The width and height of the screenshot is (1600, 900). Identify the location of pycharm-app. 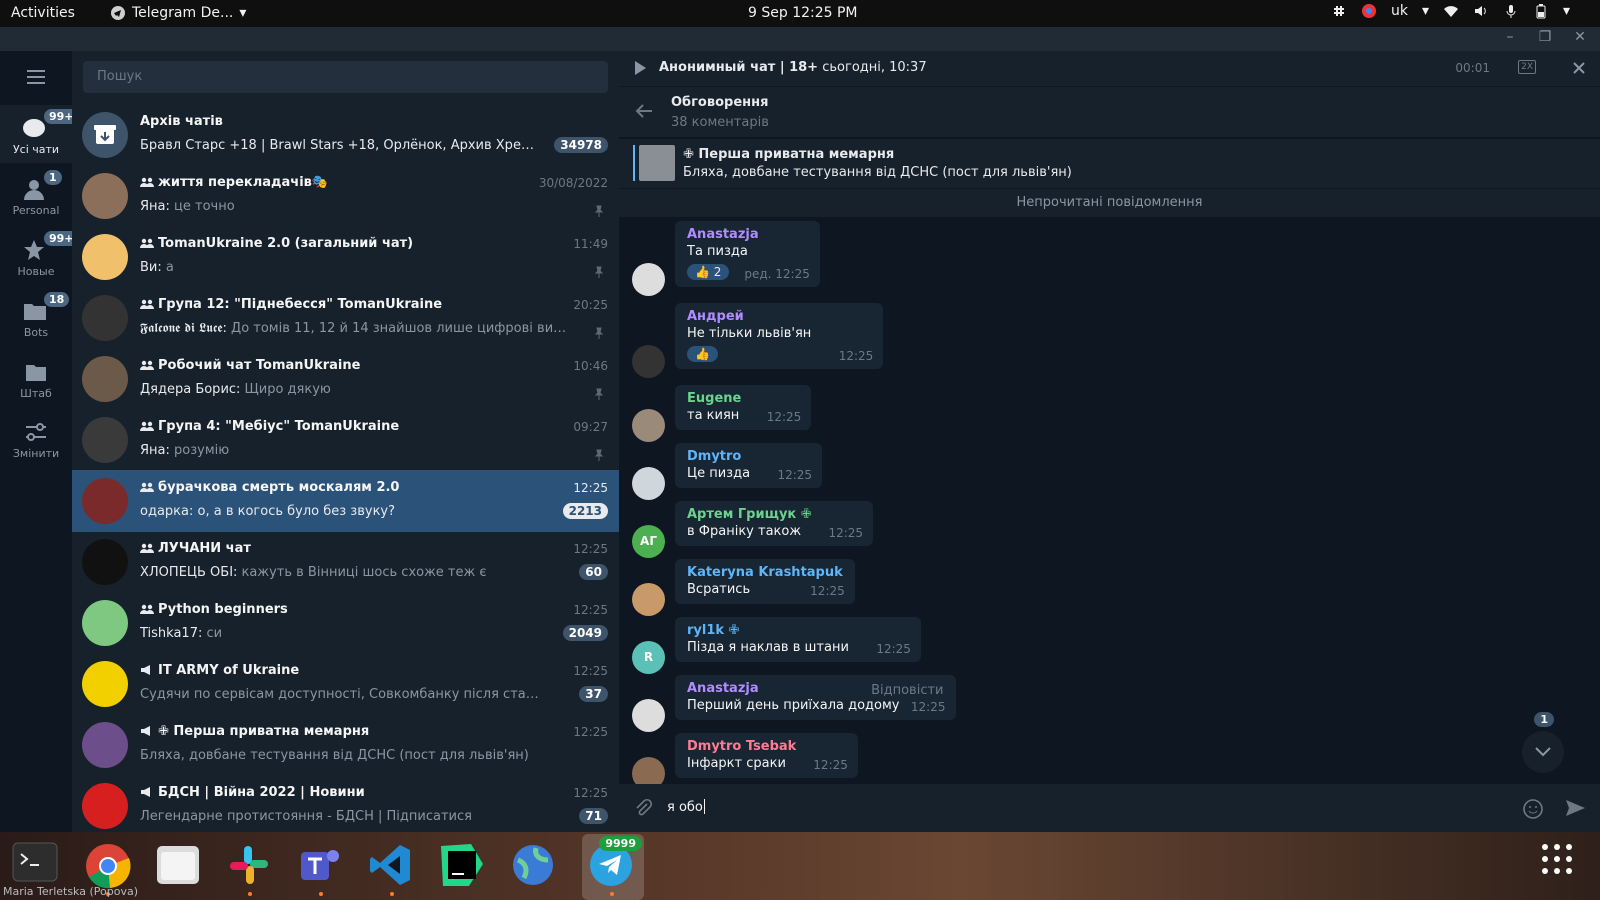
(463, 866).